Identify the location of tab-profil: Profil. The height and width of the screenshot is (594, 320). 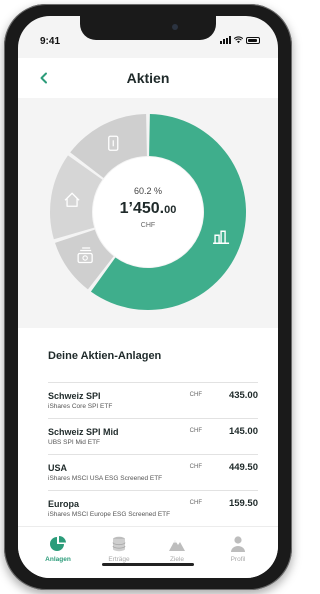
(238, 549).